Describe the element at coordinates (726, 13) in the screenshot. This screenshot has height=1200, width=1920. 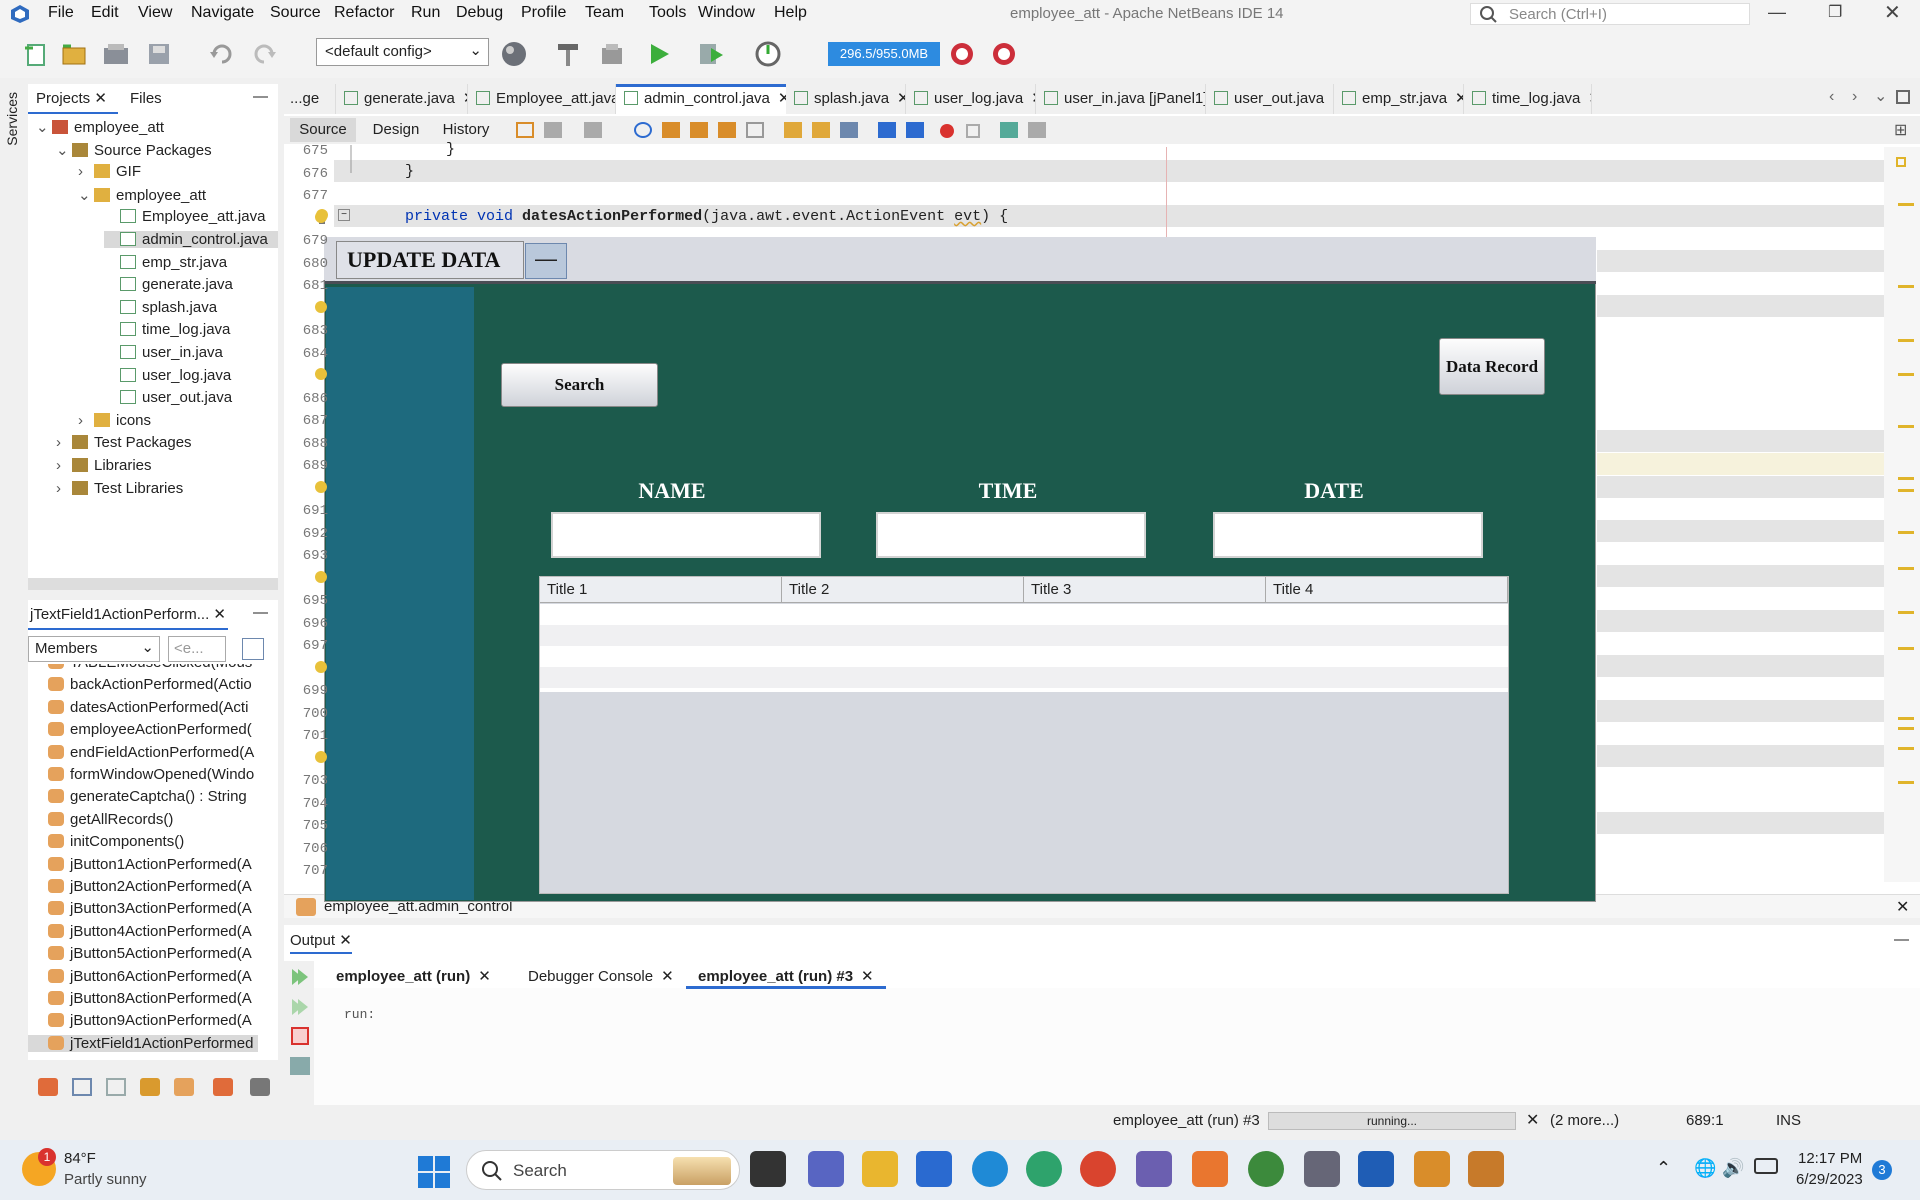
I see `menu-window: Window` at that location.